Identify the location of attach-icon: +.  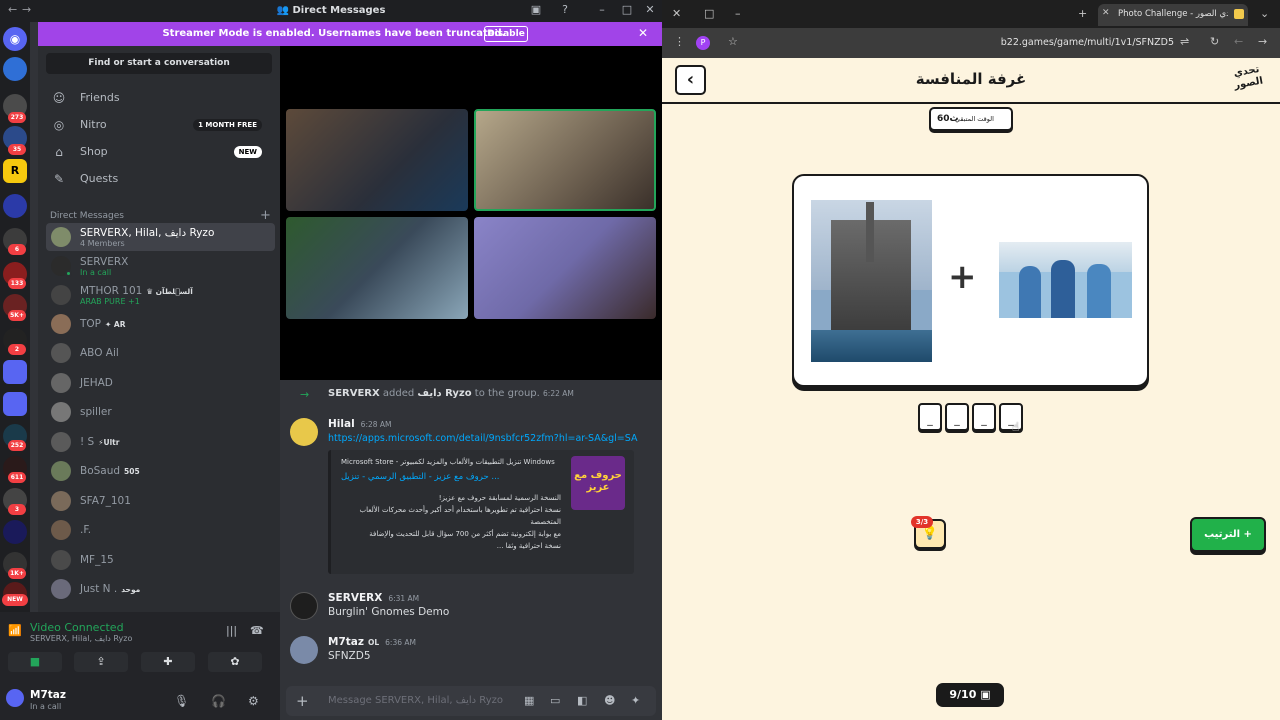
(302, 701).